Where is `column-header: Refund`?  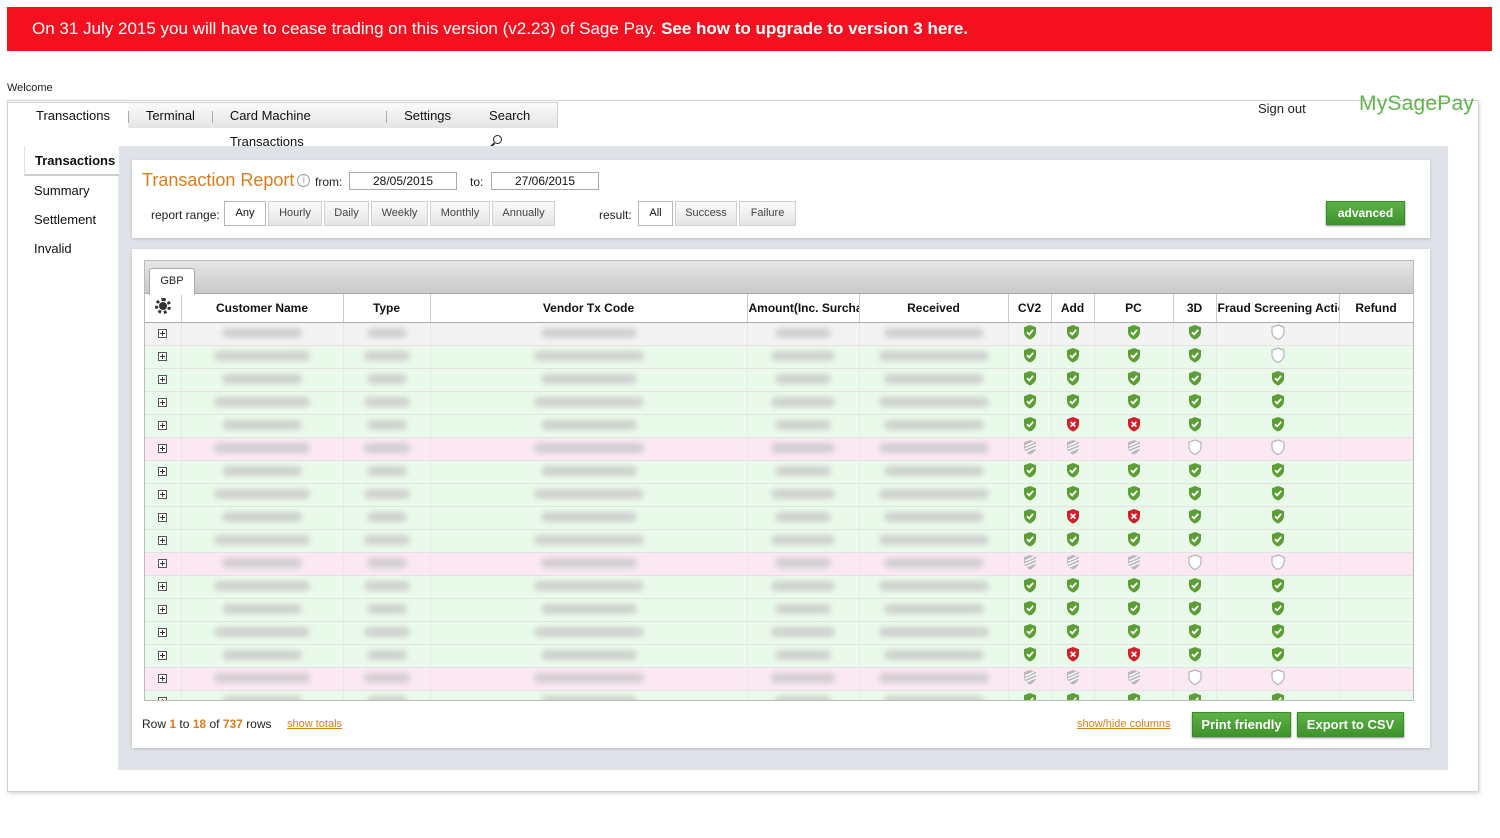
column-header: Refund is located at coordinates (1376, 308).